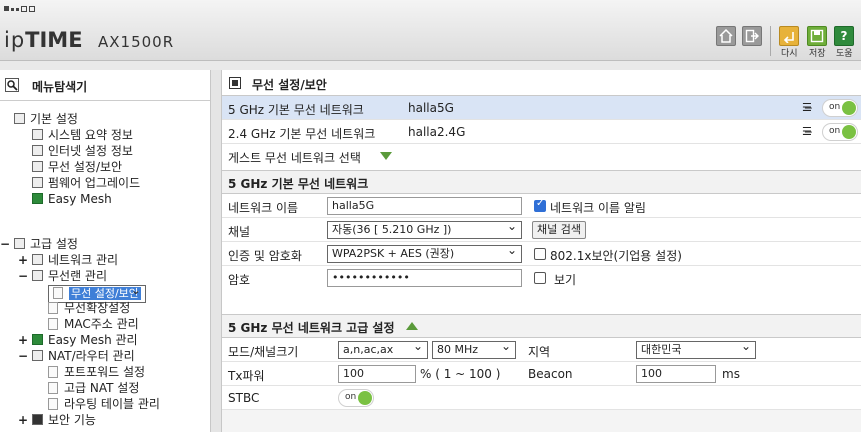 This screenshot has width=861, height=432. I want to click on save-button, so click(817, 36).